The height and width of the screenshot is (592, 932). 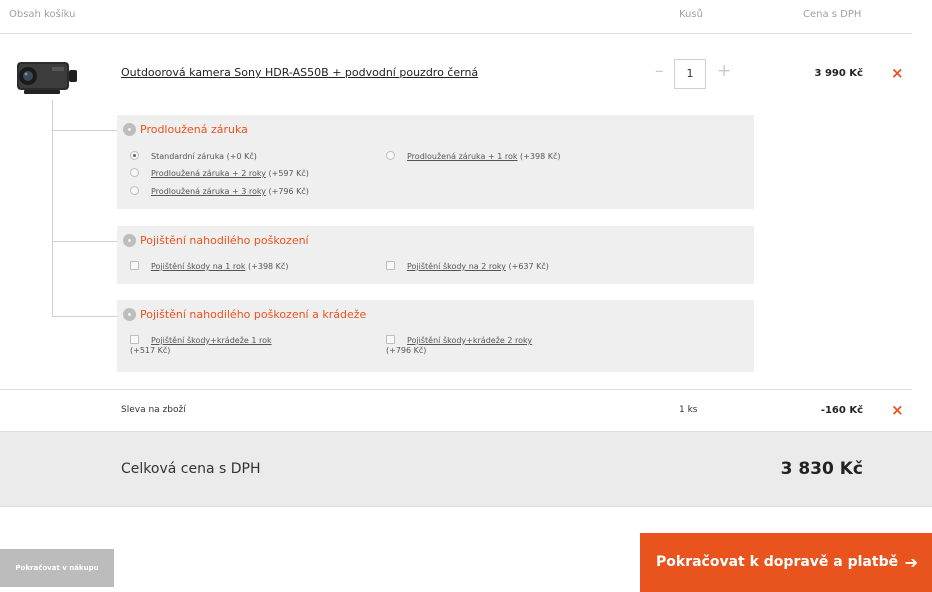 What do you see at coordinates (42, 14) in the screenshot?
I see `cart-contents-header: Obsah košíku` at bounding box center [42, 14].